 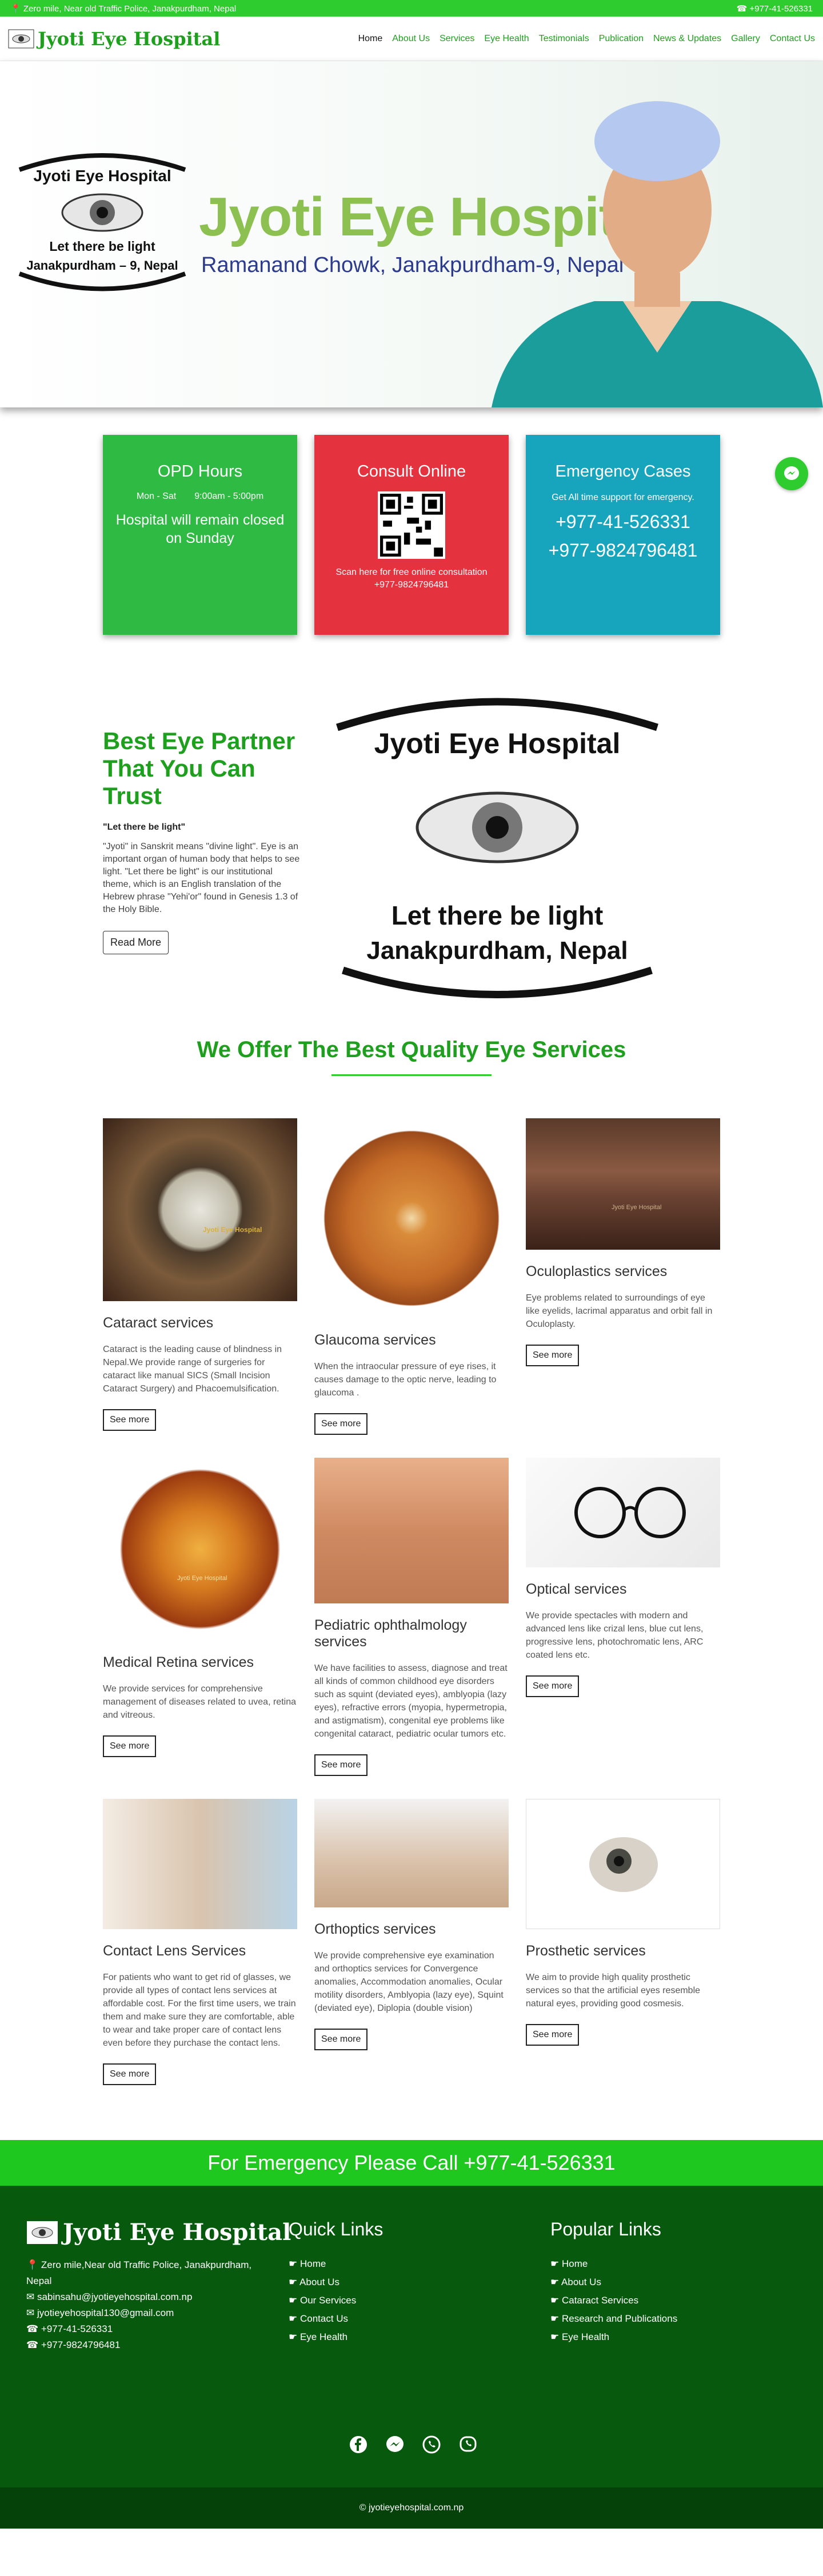 What do you see at coordinates (390, 1633) in the screenshot?
I see `service-title: Pediatric ophthalmology services` at bounding box center [390, 1633].